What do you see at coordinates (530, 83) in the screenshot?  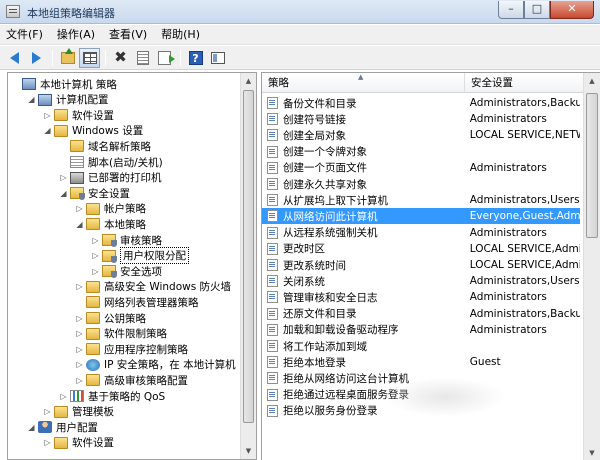 I see `column-header-security-setting: 安全设置` at bounding box center [530, 83].